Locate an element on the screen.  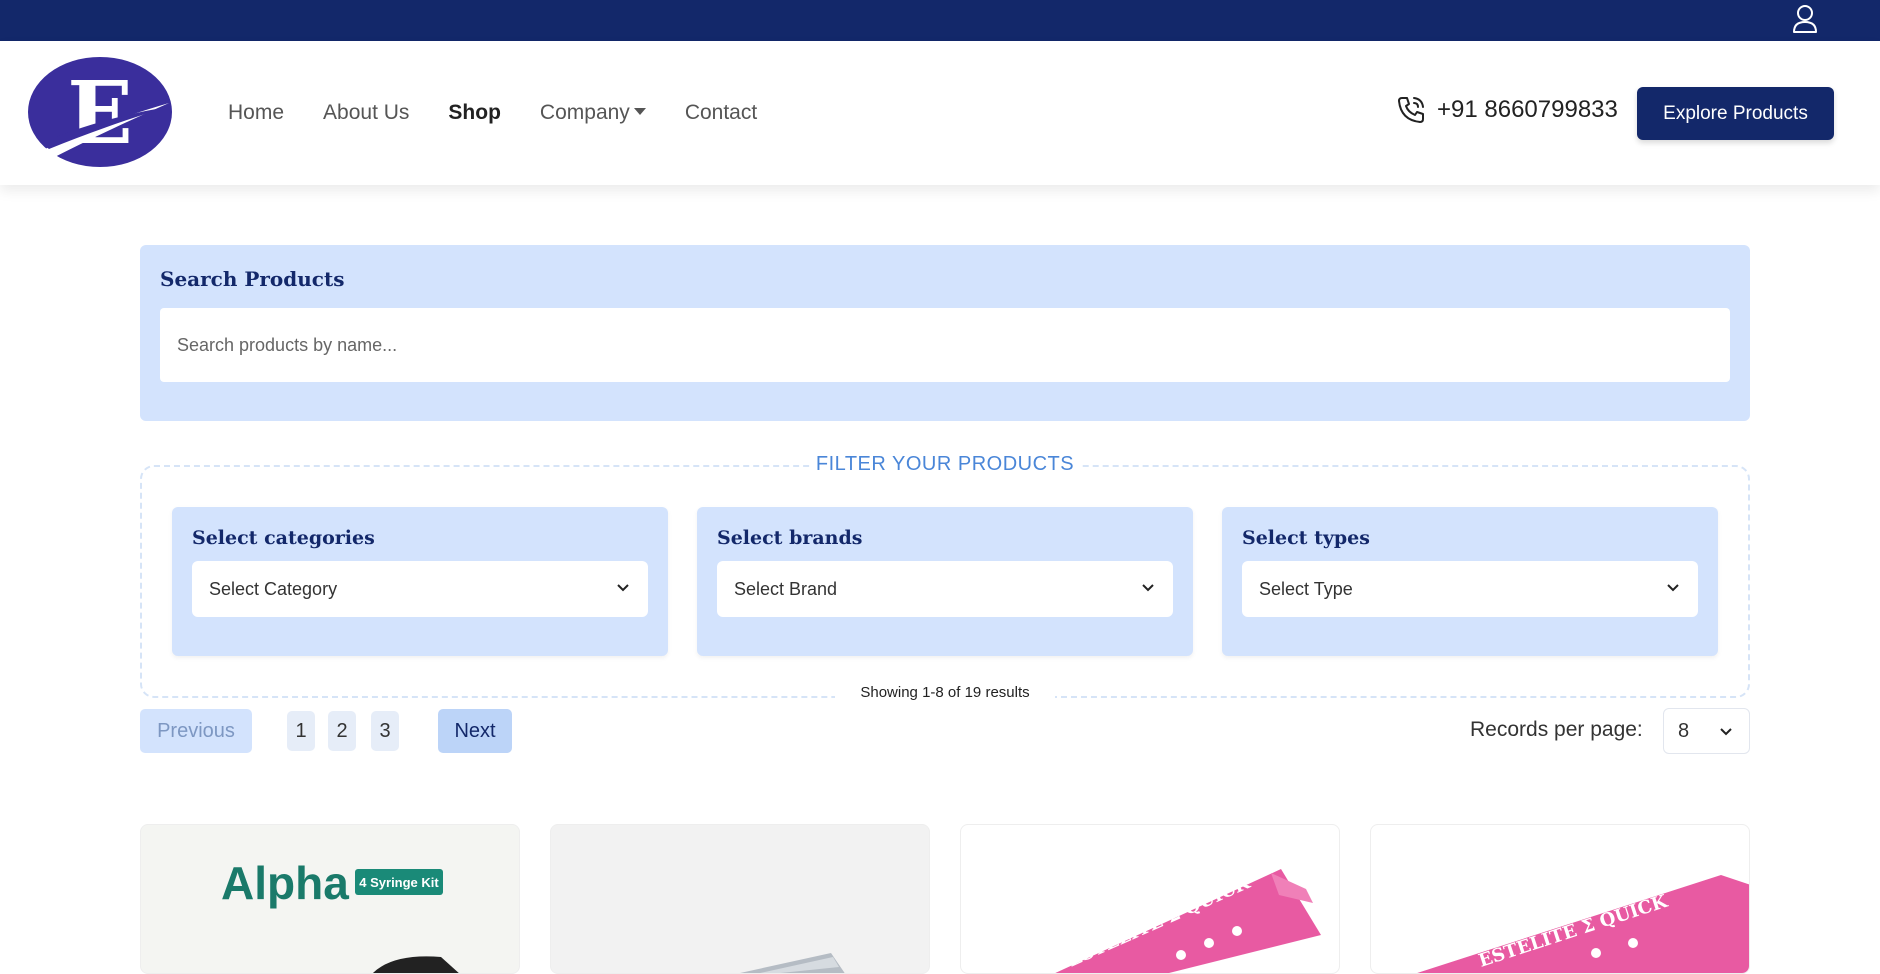
nav-company-label: Company is located at coordinates (584, 112).